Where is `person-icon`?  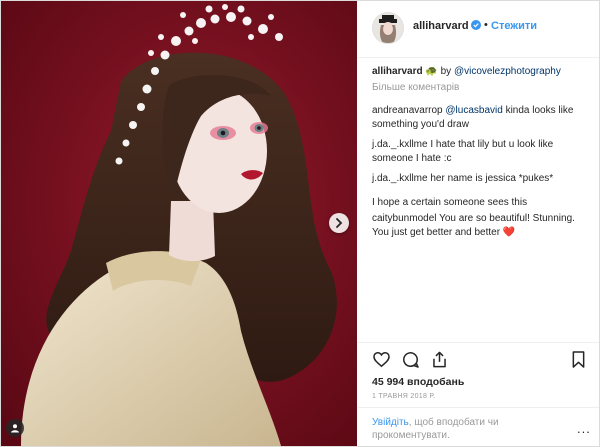
person-icon is located at coordinates (15, 428).